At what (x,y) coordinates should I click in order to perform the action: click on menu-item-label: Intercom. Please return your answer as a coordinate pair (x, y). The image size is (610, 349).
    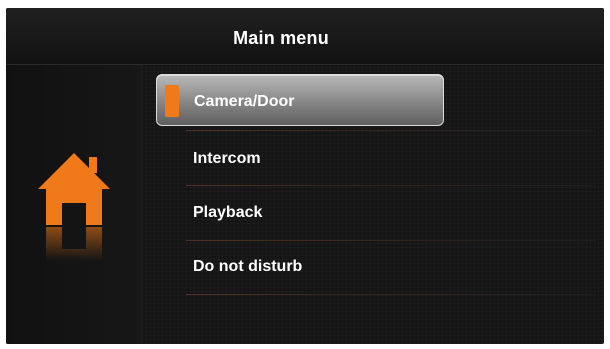
    Looking at the image, I should click on (227, 158).